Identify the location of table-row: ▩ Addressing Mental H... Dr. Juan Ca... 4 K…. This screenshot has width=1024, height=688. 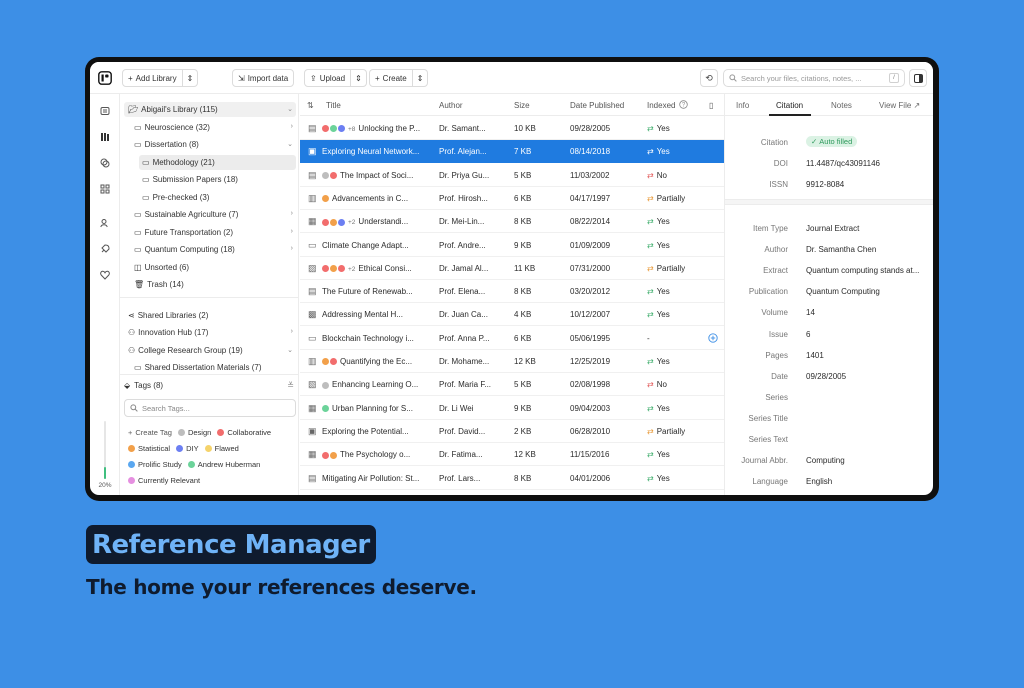
(512, 315).